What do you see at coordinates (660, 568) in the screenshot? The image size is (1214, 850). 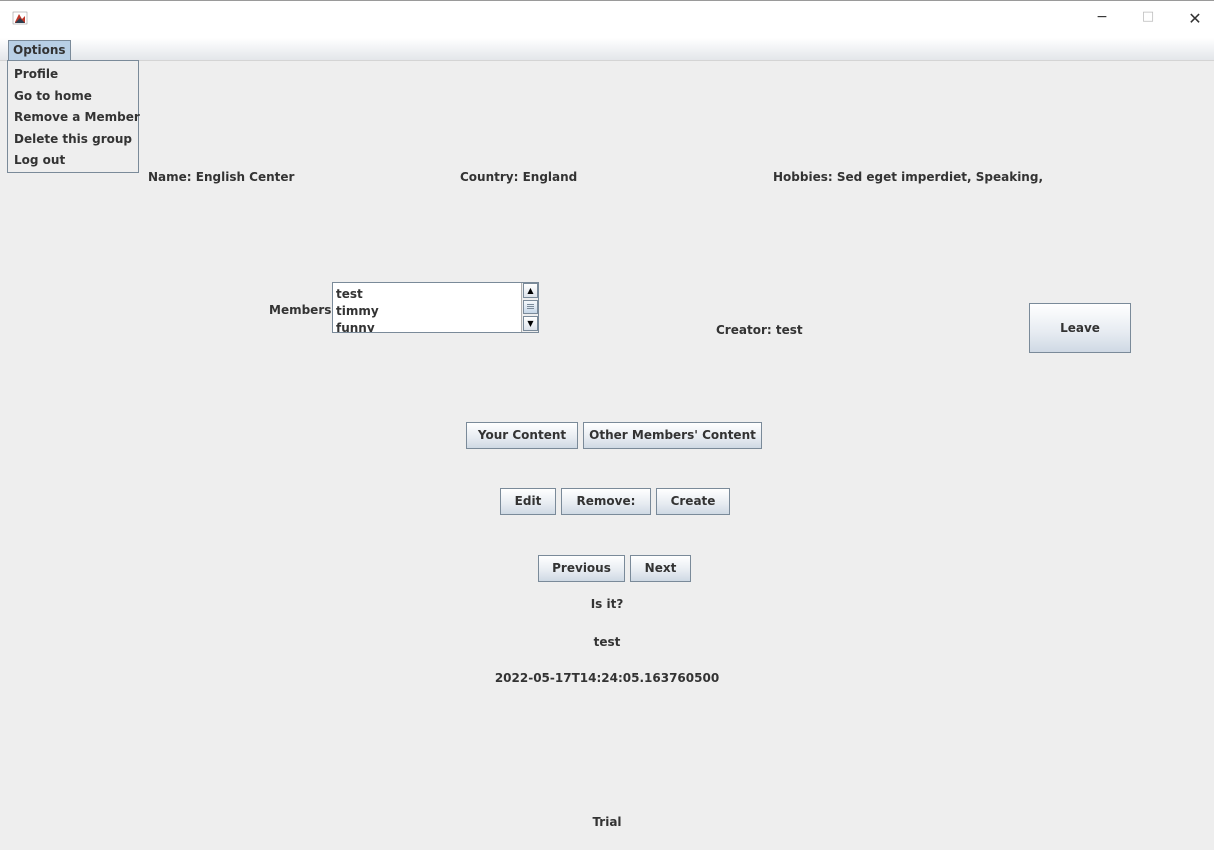 I see `next-button: Next` at bounding box center [660, 568].